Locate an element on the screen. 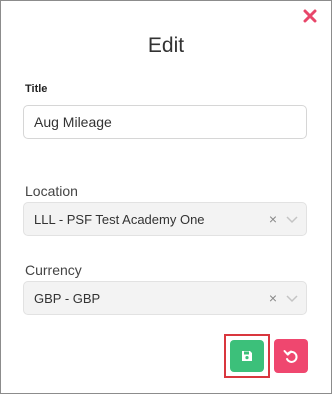  close-icon is located at coordinates (310, 16).